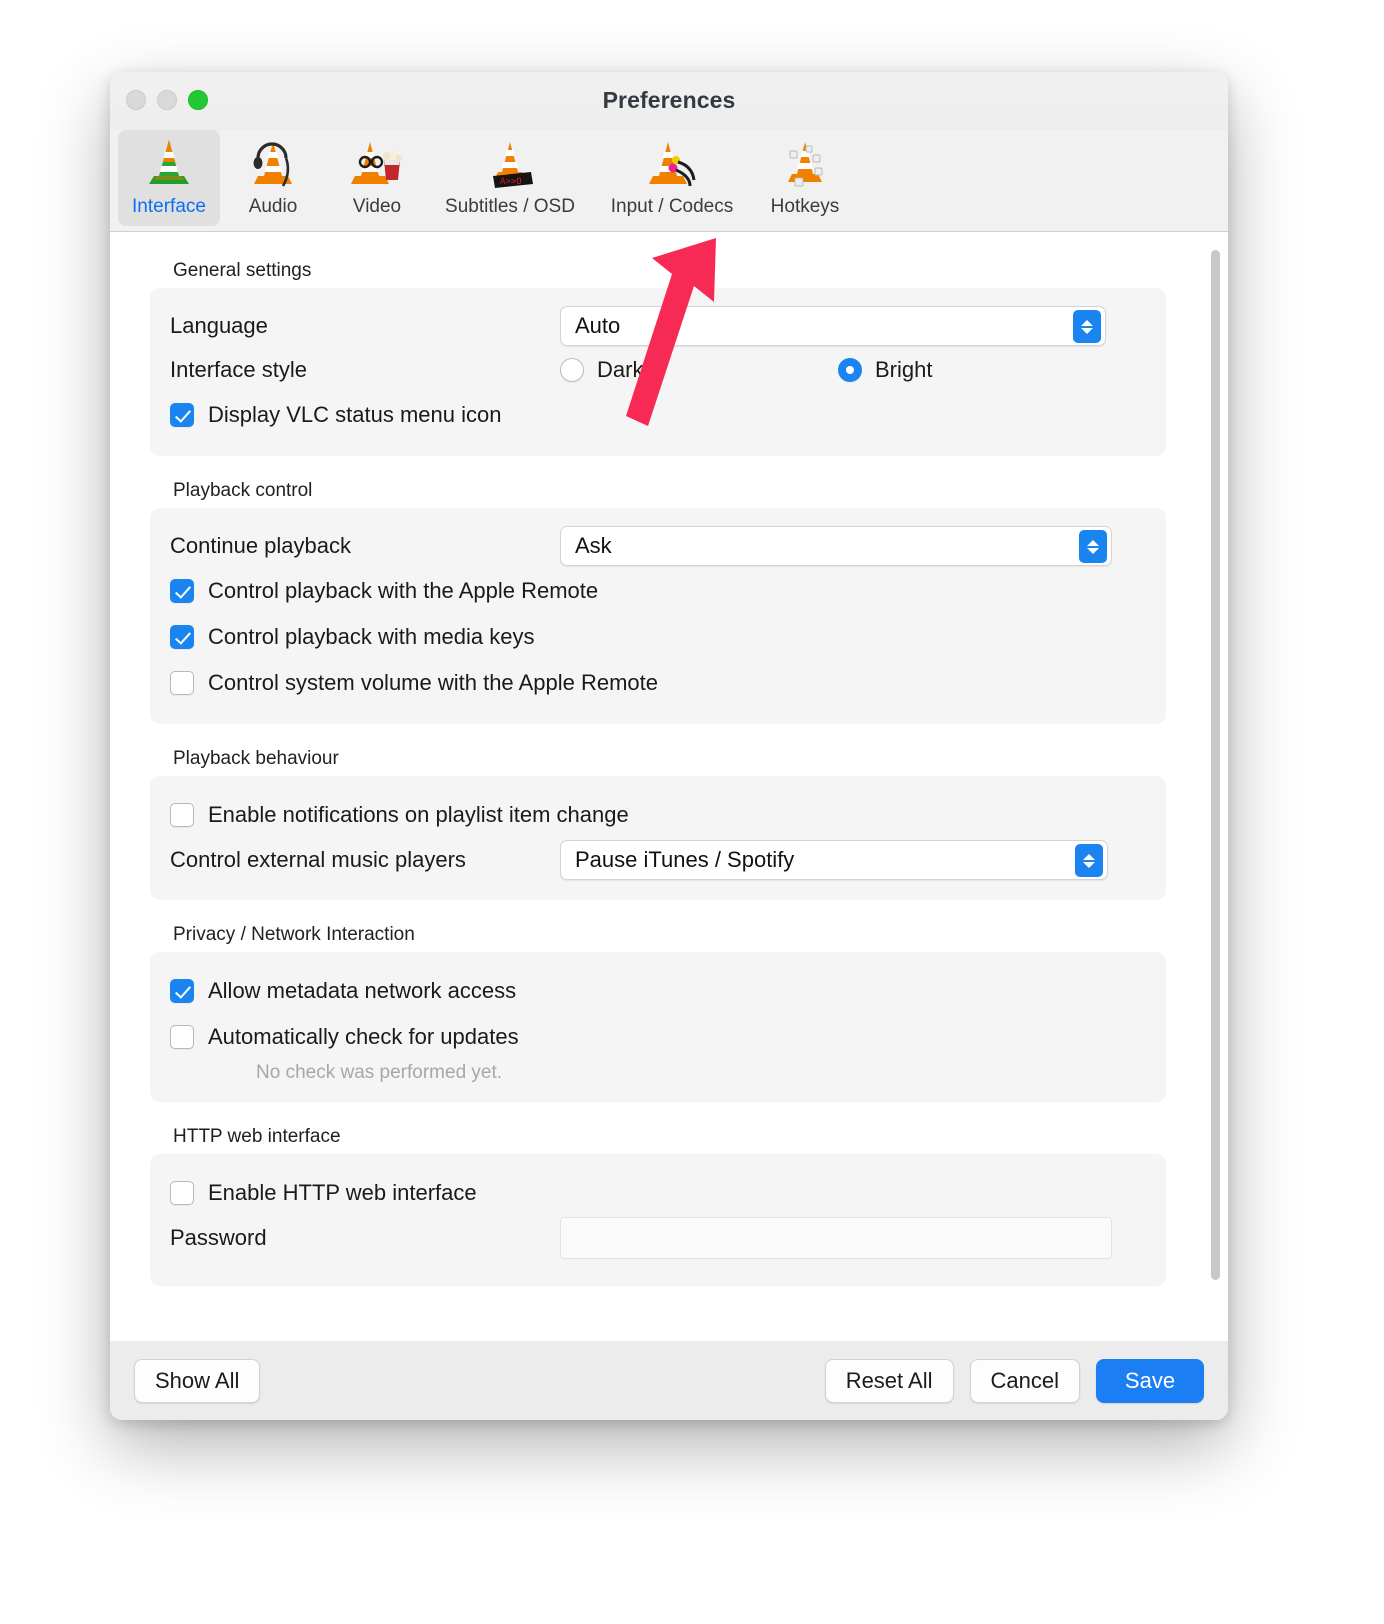  Describe the element at coordinates (261, 545) in the screenshot. I see `continue-playback-label: Continue playback` at that location.